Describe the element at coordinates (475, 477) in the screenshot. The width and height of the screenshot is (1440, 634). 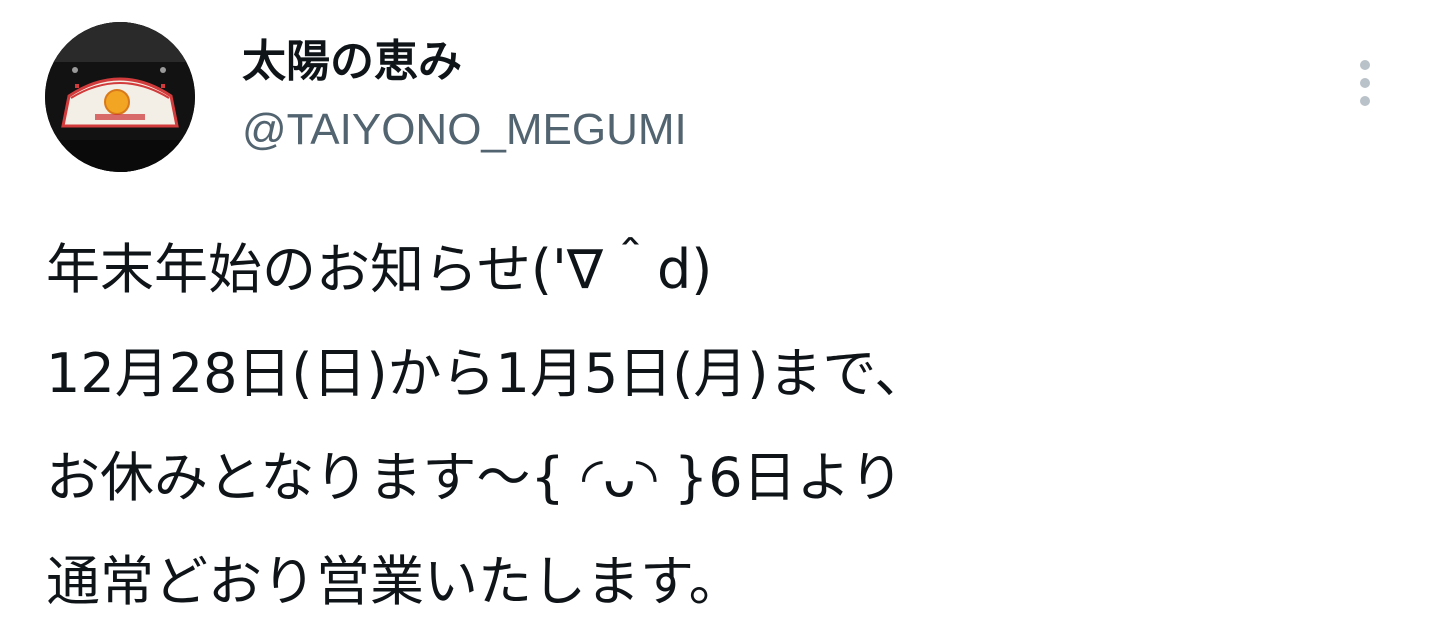
I see `tweet-text-line: お休みとなります〜{ ◜ᴗ◝ }6日より` at that location.